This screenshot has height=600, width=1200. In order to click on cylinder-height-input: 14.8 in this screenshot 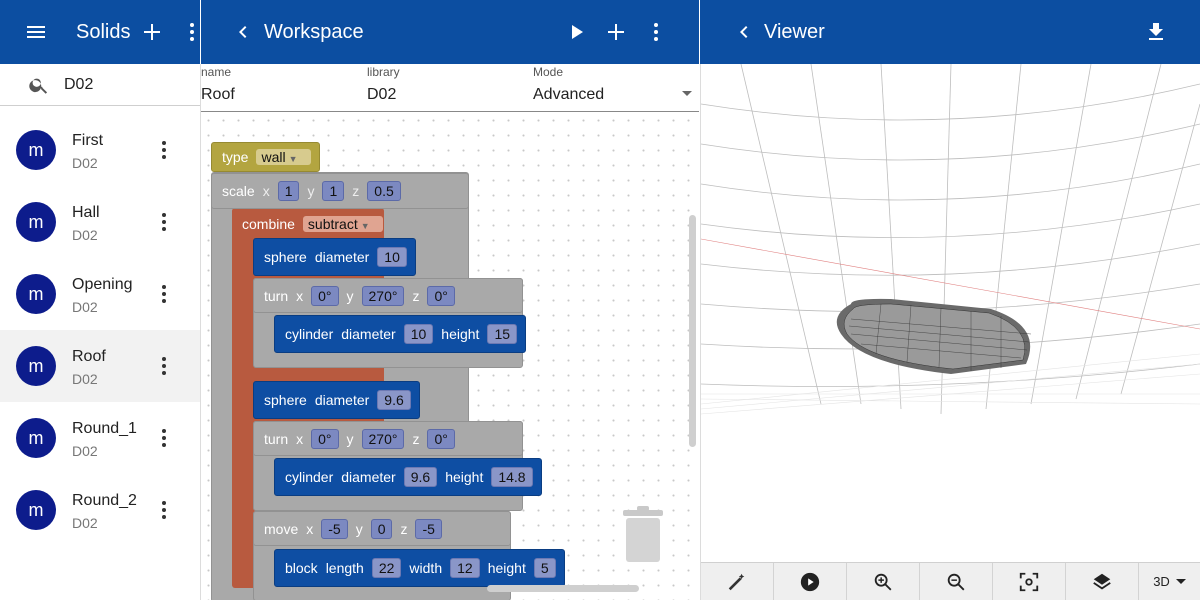, I will do `click(512, 477)`.